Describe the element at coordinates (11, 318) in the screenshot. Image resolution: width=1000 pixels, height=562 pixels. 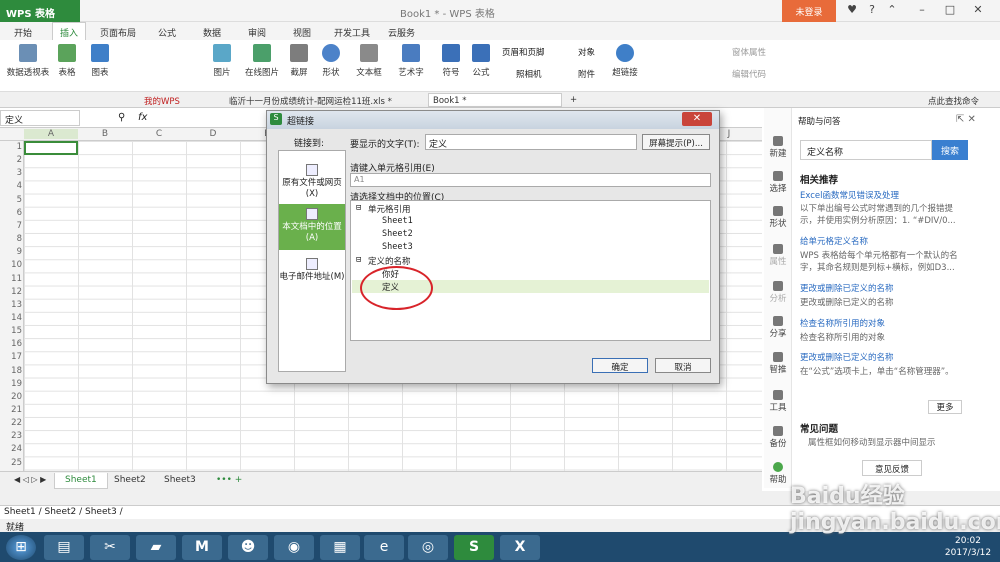
I see `row-header: 14` at that location.